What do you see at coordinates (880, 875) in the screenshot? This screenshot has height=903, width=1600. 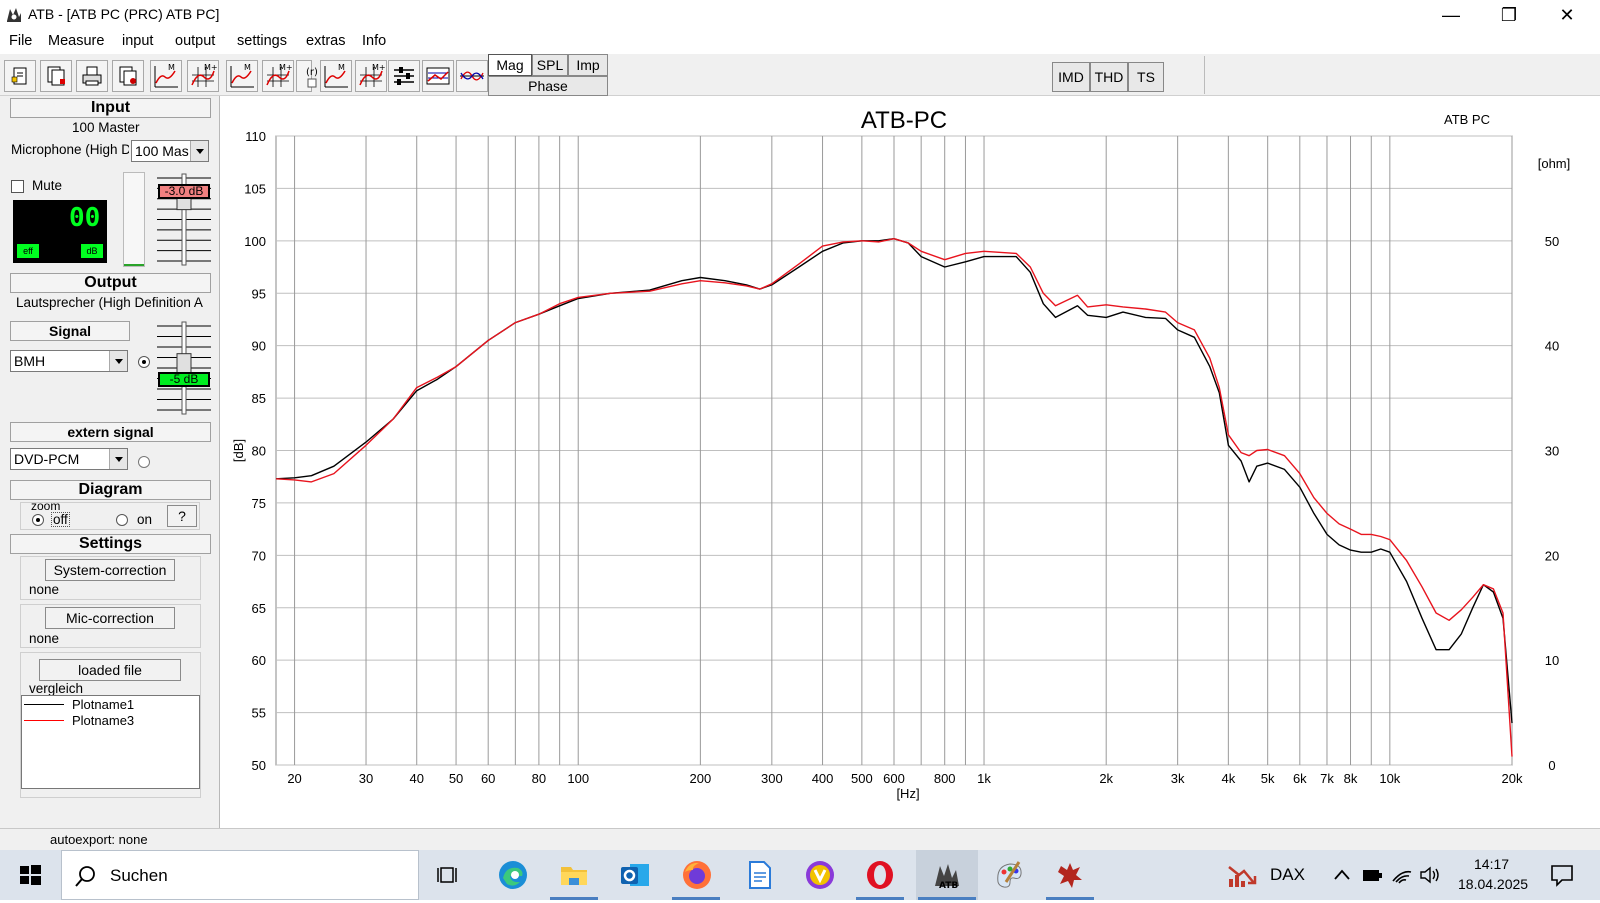 I see `opera-icon` at bounding box center [880, 875].